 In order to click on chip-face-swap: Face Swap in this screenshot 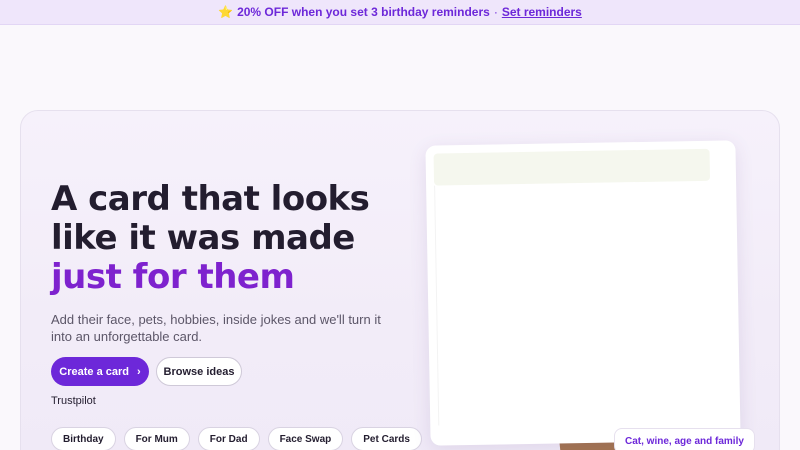, I will do `click(305, 438)`.